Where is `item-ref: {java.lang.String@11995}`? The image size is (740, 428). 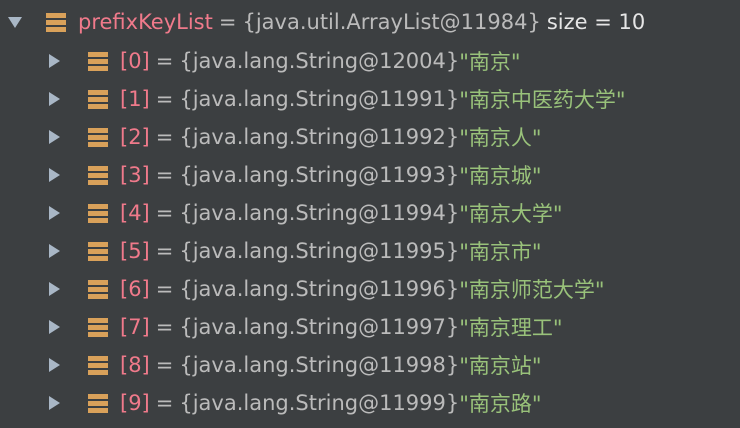
item-ref: {java.lang.String@11995} is located at coordinates (319, 251).